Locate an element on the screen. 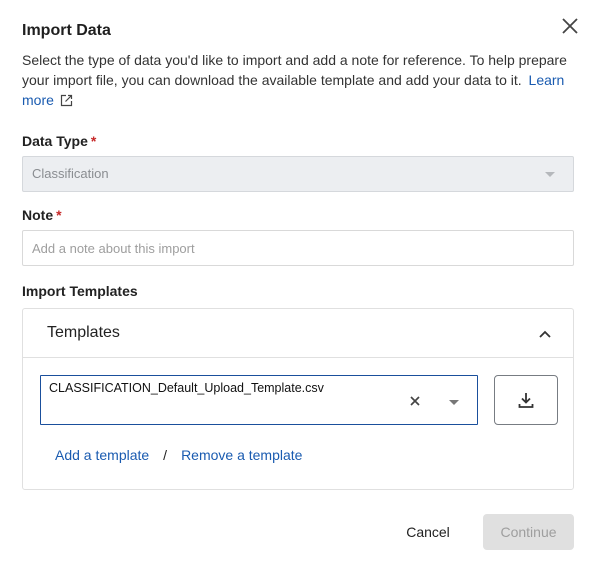  note-input is located at coordinates (298, 248).